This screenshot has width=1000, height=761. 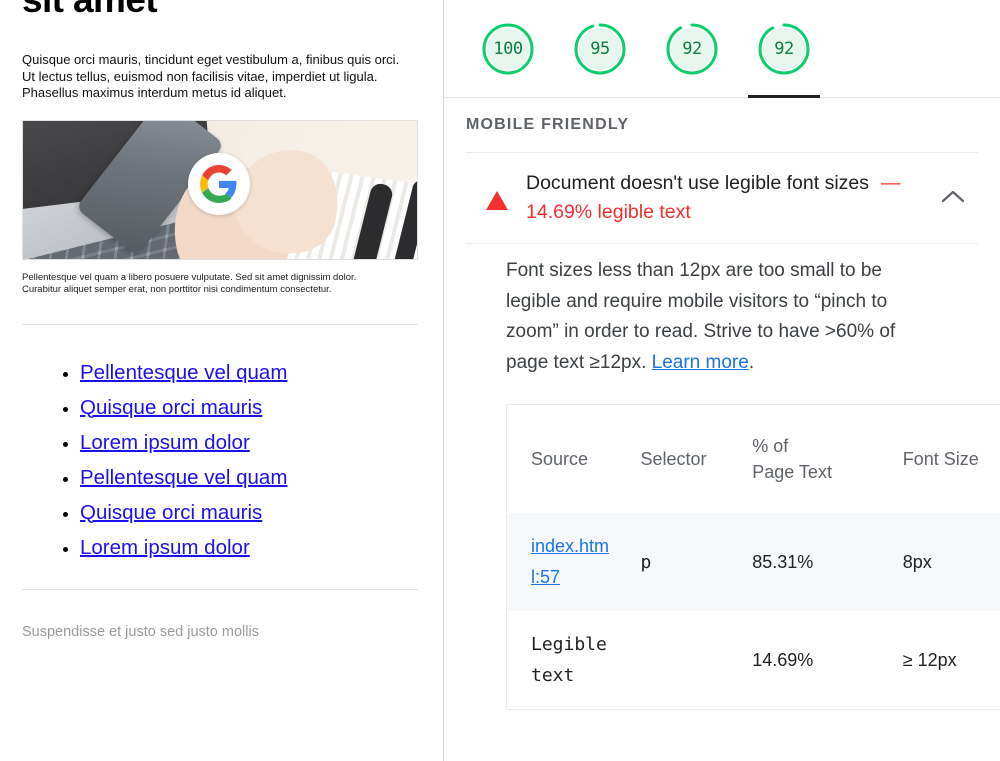 I want to click on list-link-4: Quisque orci mauris, so click(x=171, y=512).